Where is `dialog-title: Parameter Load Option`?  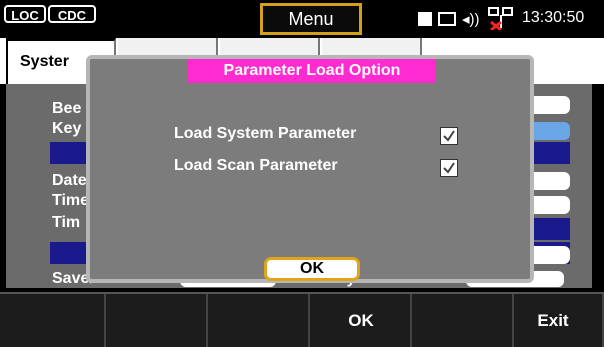
dialog-title: Parameter Load Option is located at coordinates (312, 71).